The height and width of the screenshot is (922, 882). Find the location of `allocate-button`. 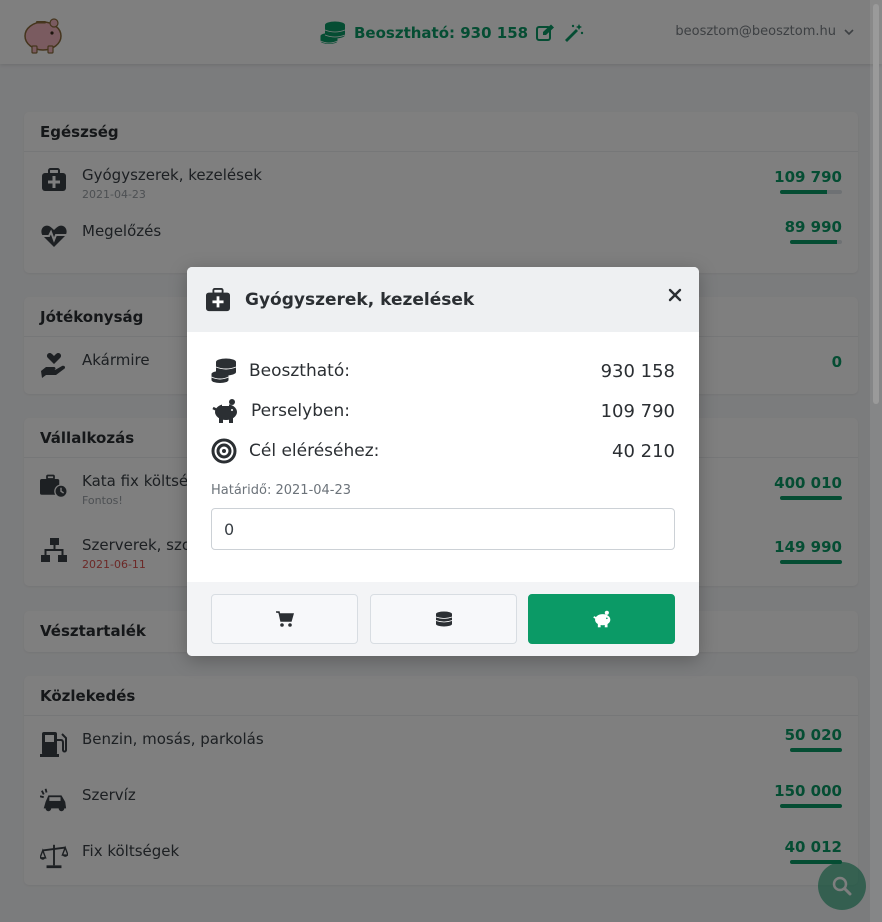

allocate-button is located at coordinates (443, 619).